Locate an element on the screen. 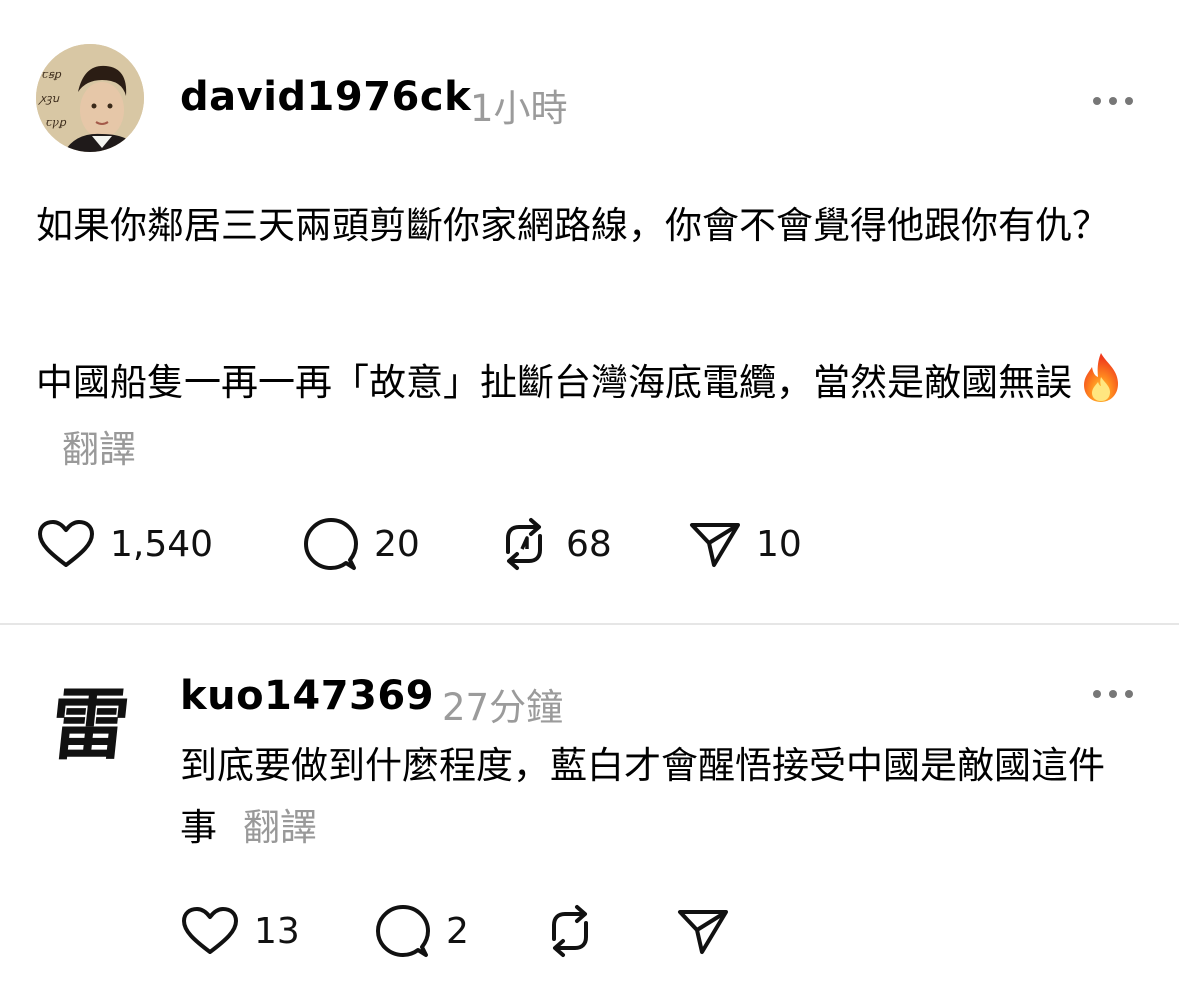  reply-like-count: 13 is located at coordinates (277, 931).